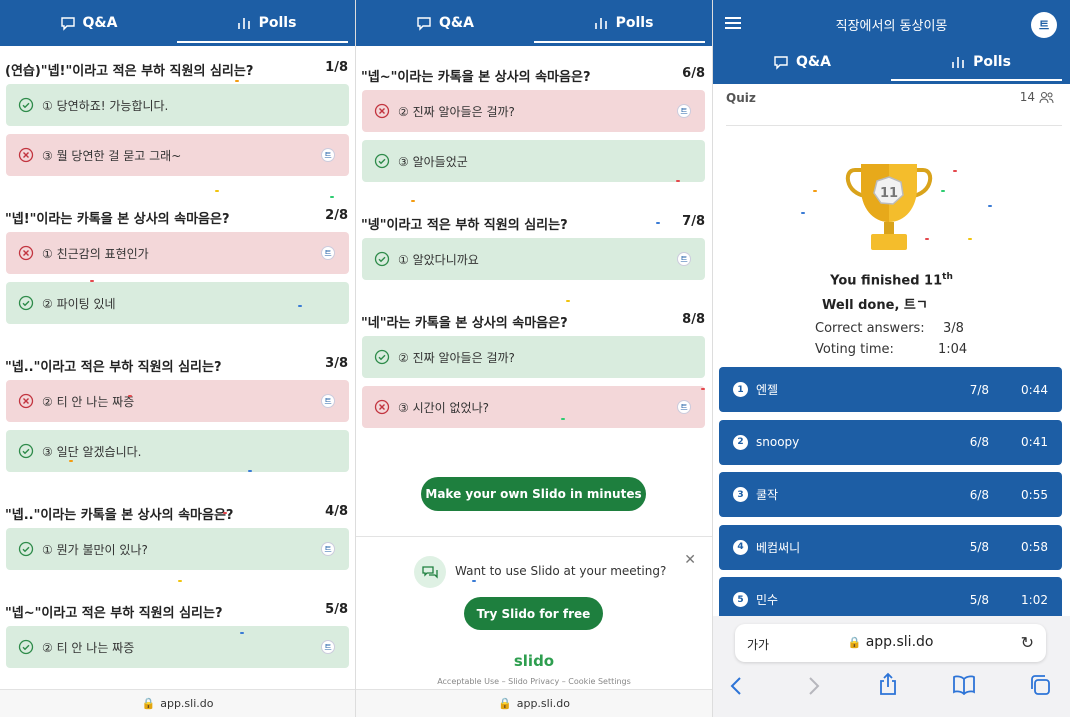 The height and width of the screenshot is (717, 1070). I want to click on player-time: 1:02, so click(1034, 599).